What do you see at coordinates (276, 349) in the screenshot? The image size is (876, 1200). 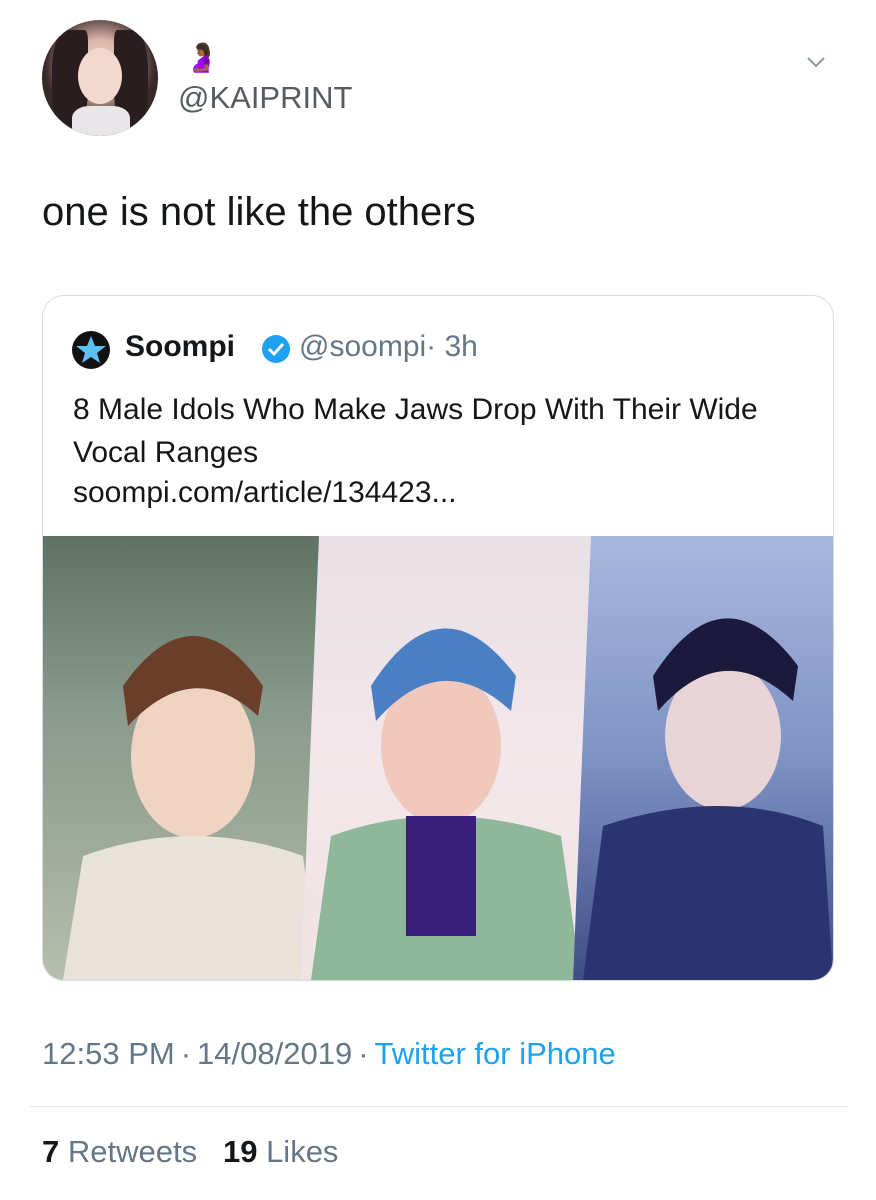 I see `verified-badge-icon` at bounding box center [276, 349].